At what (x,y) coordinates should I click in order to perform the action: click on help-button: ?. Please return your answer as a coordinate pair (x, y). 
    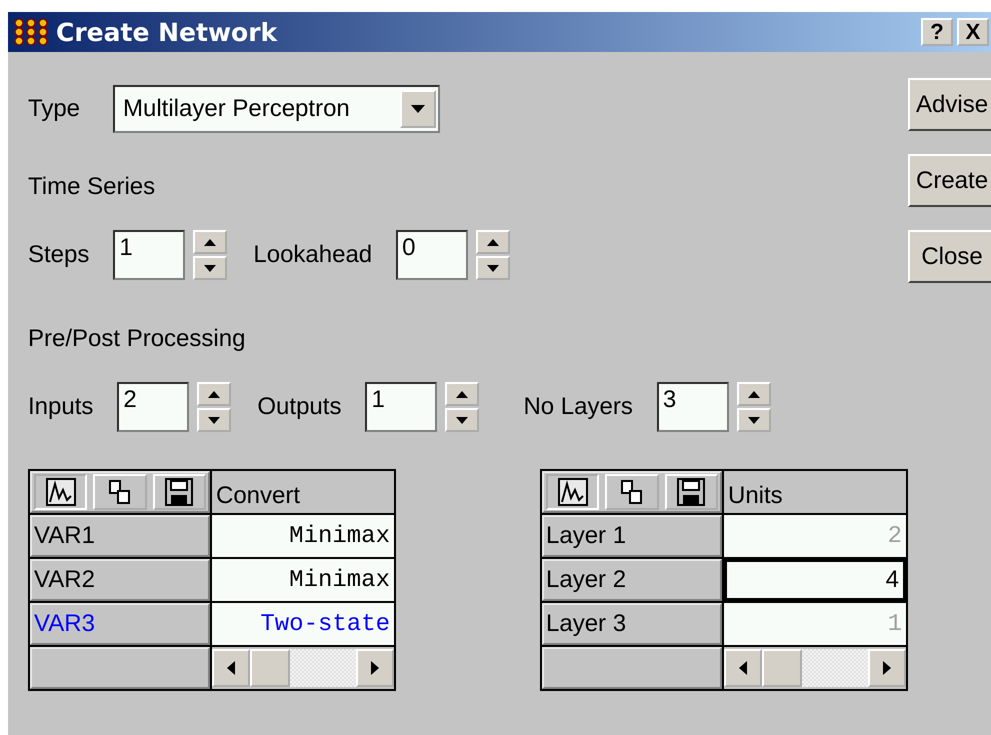
    Looking at the image, I should click on (937, 32).